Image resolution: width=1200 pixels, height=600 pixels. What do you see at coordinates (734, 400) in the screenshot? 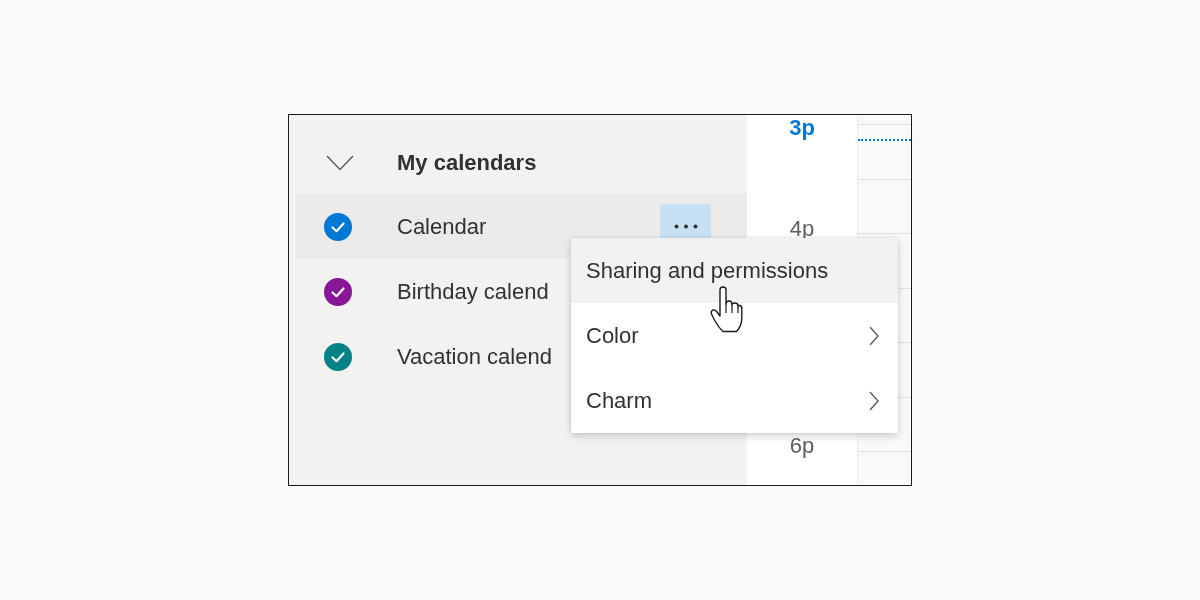
I see `menu-item: Charm` at bounding box center [734, 400].